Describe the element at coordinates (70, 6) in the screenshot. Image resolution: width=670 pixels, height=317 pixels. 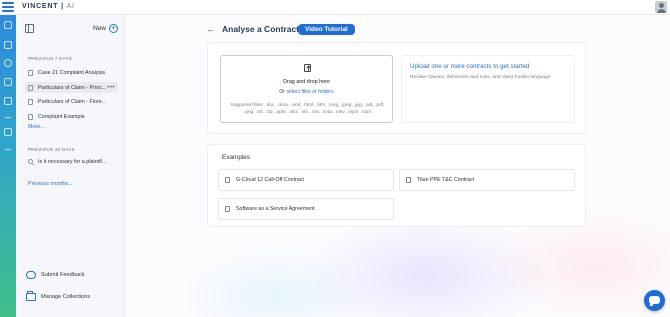
I see `brand-suffix: AI` at that location.